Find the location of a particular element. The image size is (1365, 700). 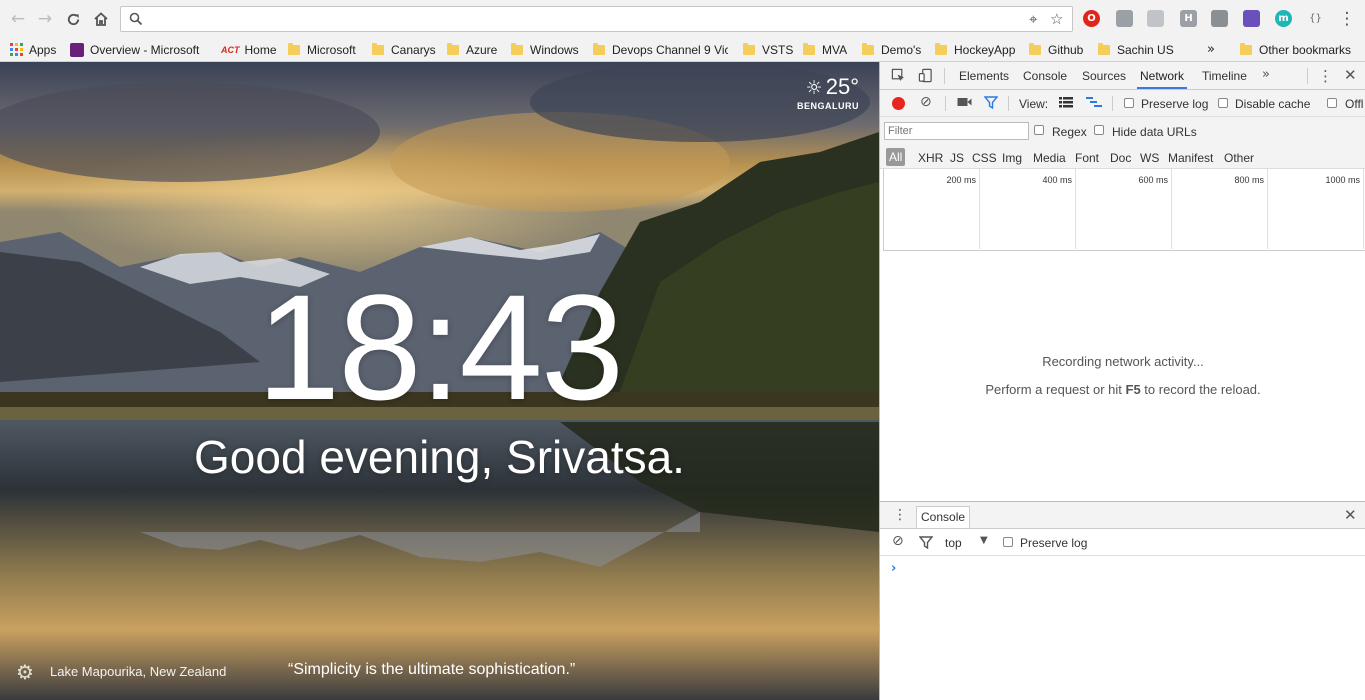

bookmark-overview-microsoft: Overview - Microsoft is located at coordinates (137, 49).